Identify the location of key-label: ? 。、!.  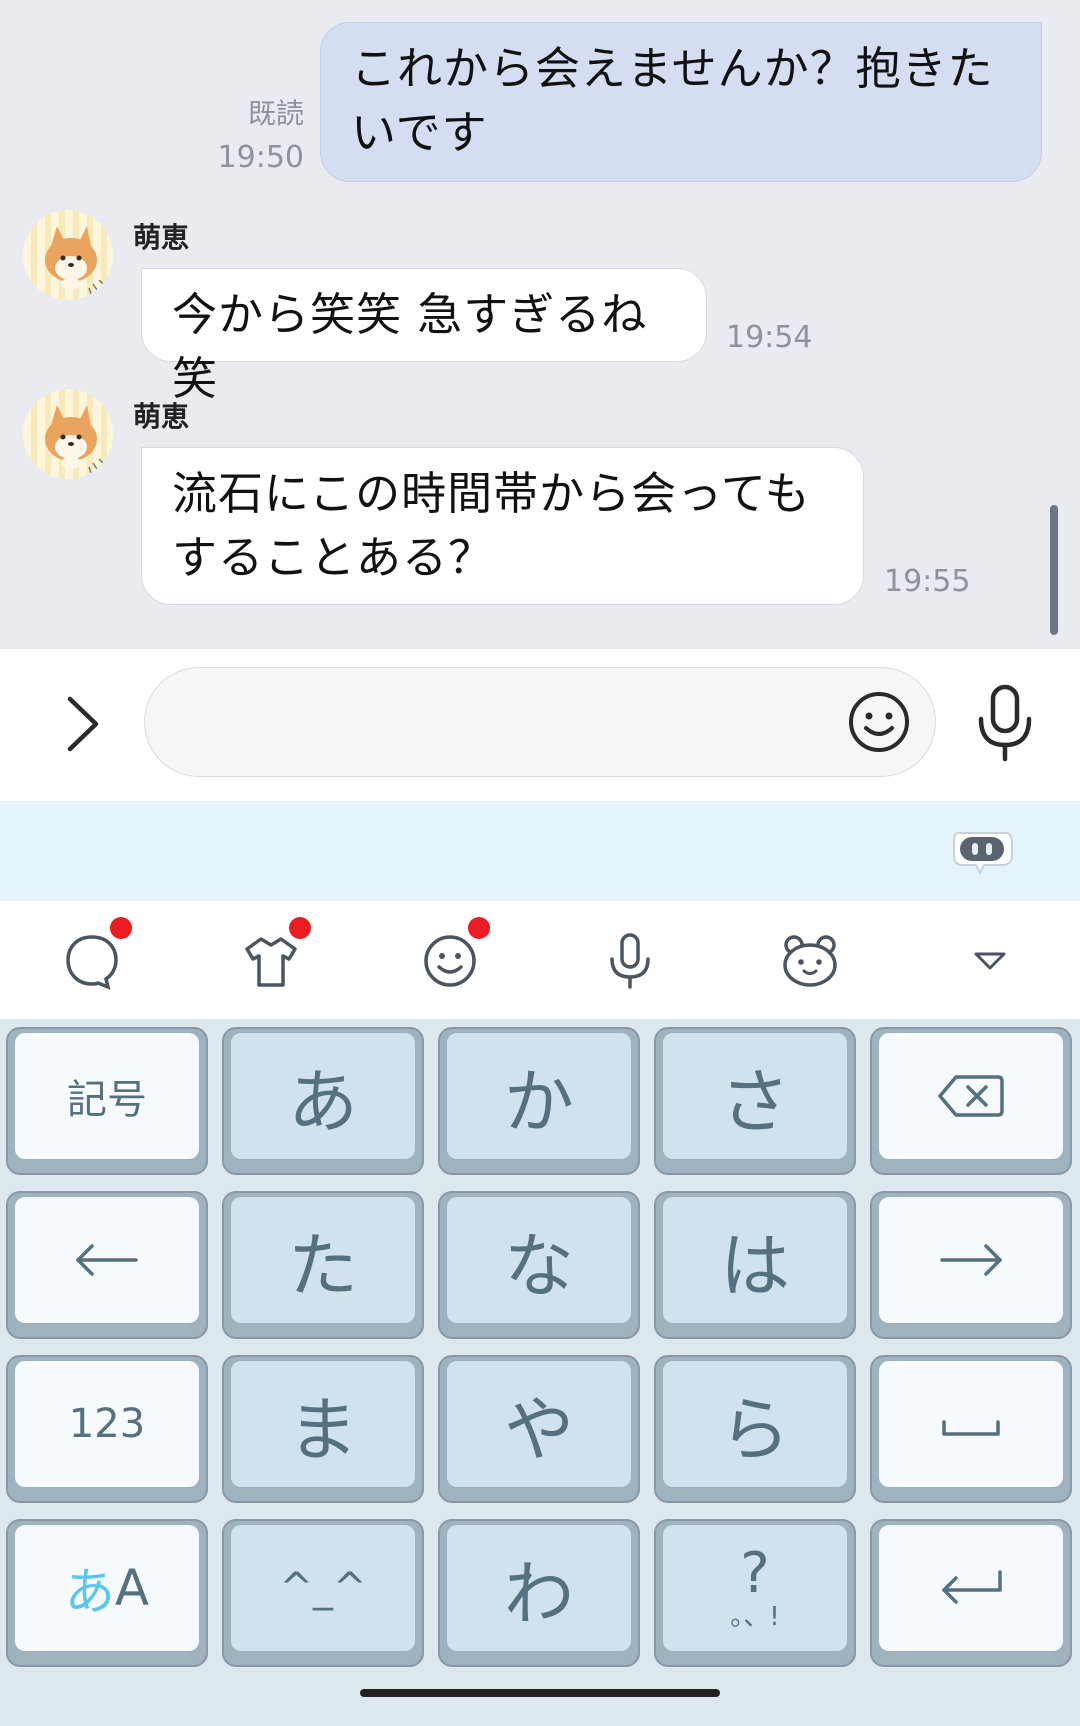
(755, 1588).